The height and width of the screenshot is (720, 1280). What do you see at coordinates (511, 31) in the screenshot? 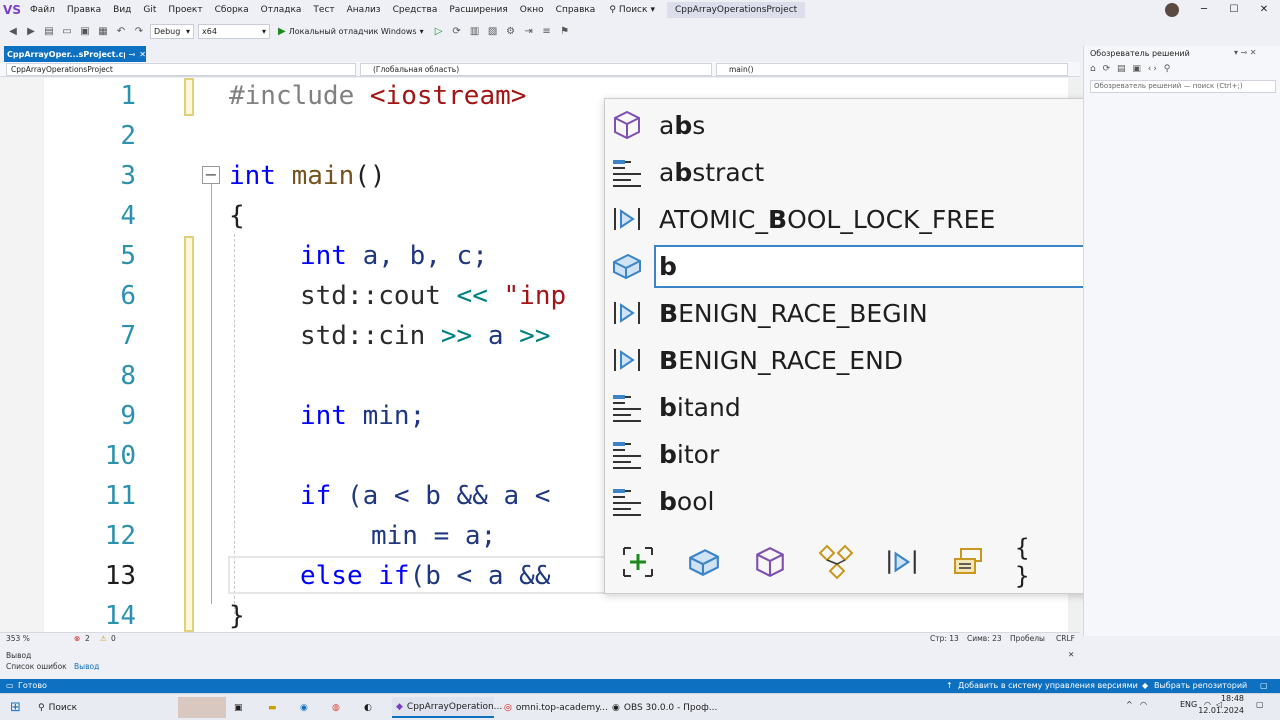
I see `toolbar-icon-c: ⚙` at bounding box center [511, 31].